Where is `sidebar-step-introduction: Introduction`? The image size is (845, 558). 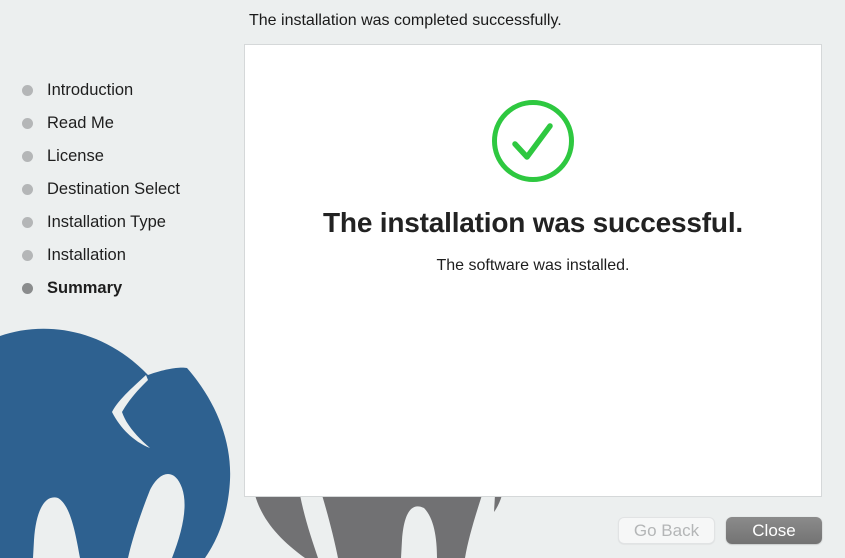
sidebar-step-introduction: Introduction is located at coordinates (101, 90).